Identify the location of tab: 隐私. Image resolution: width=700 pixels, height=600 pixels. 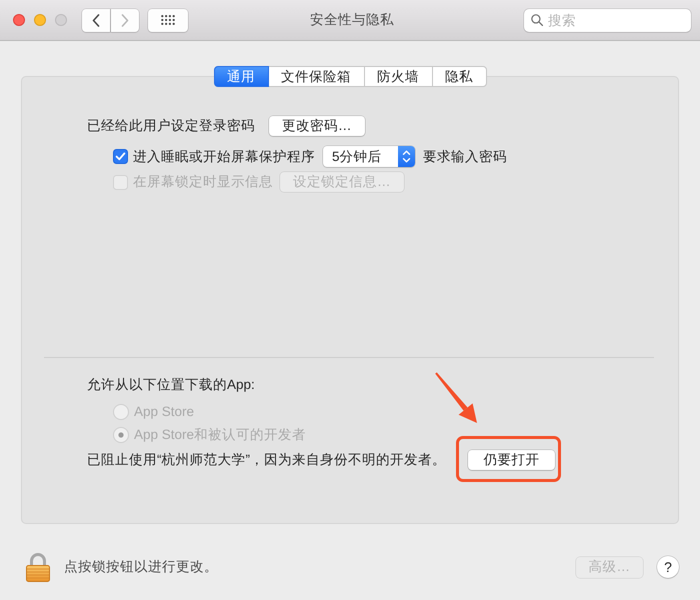
(459, 76).